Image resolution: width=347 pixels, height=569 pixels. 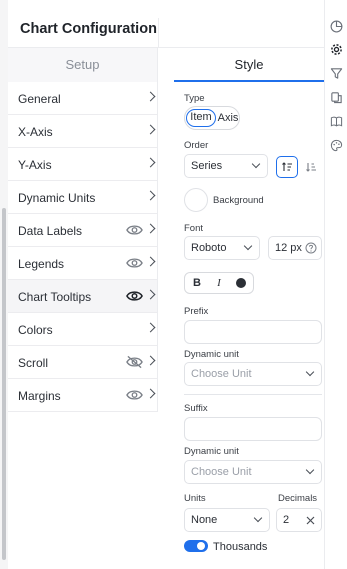 I want to click on filter-icon, so click(x=336, y=73).